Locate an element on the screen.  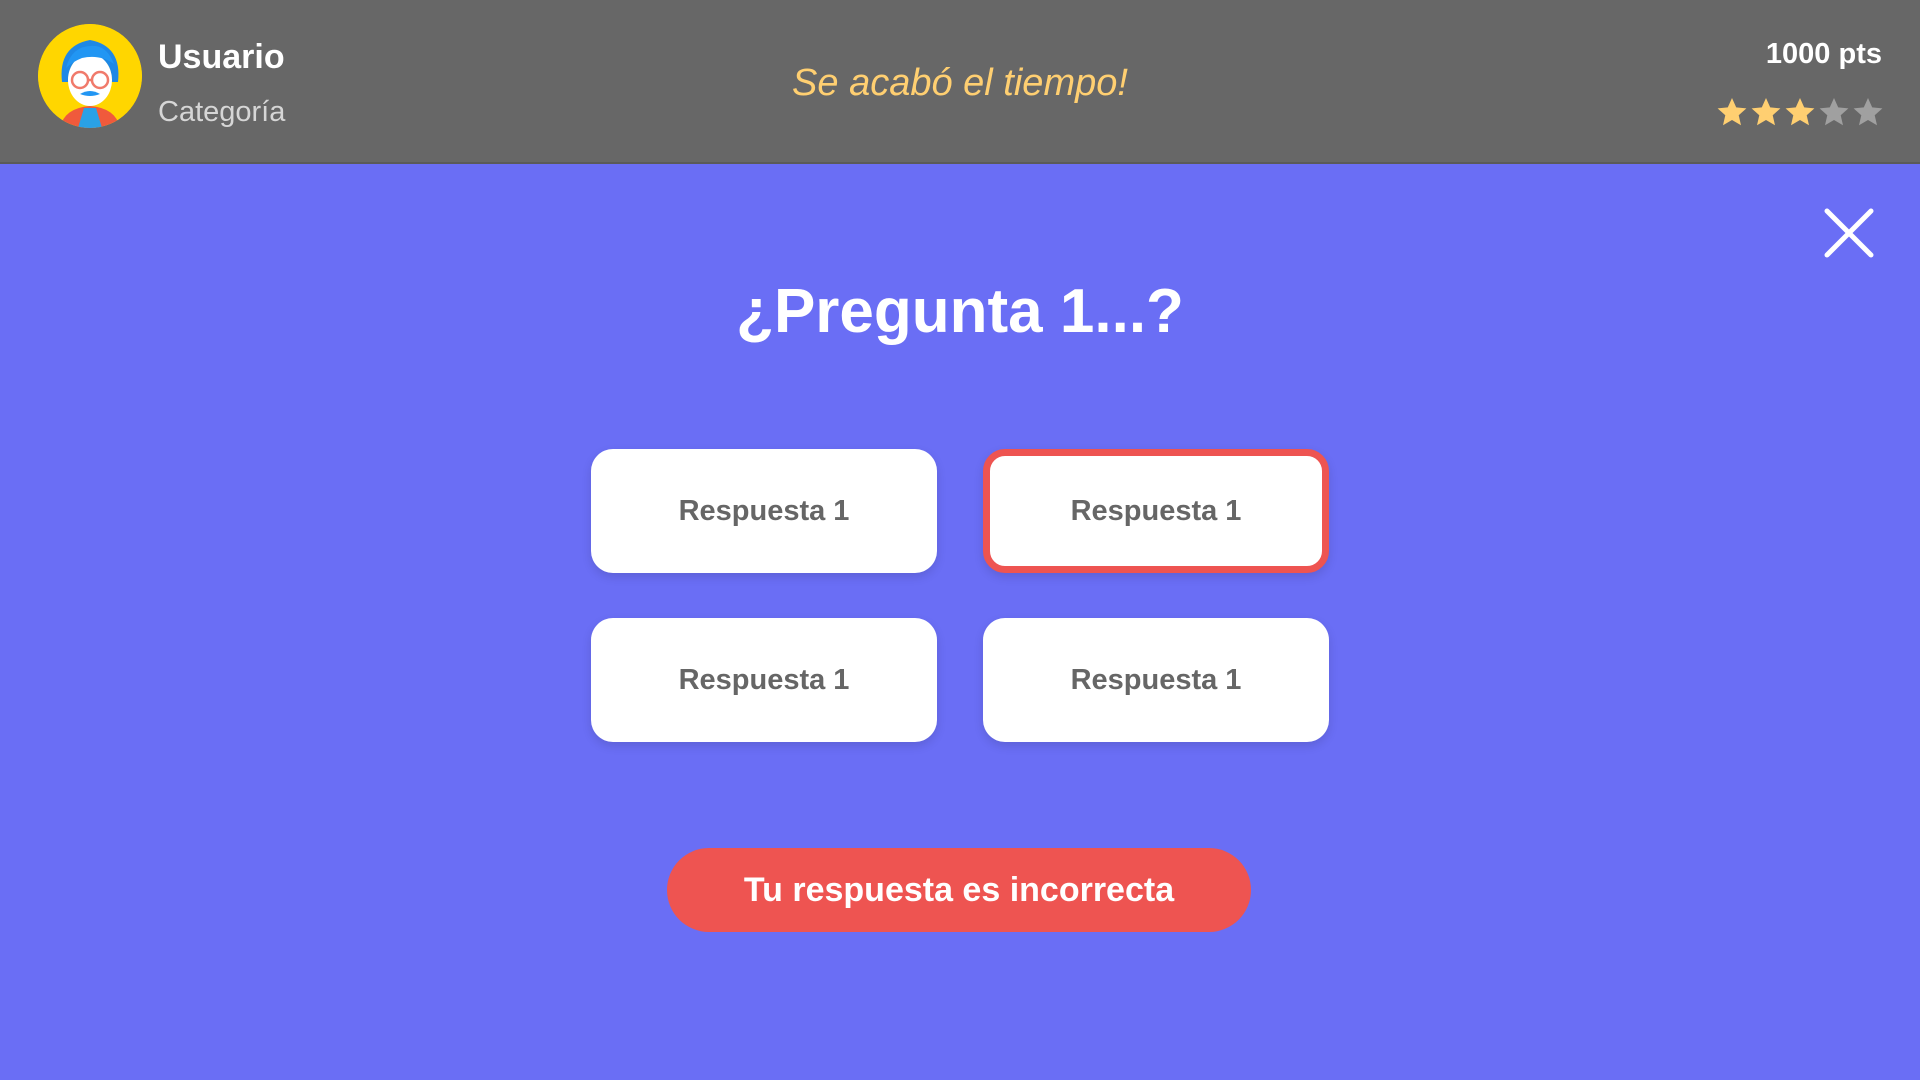
answer-button-3: Respuesta 1 is located at coordinates (764, 680).